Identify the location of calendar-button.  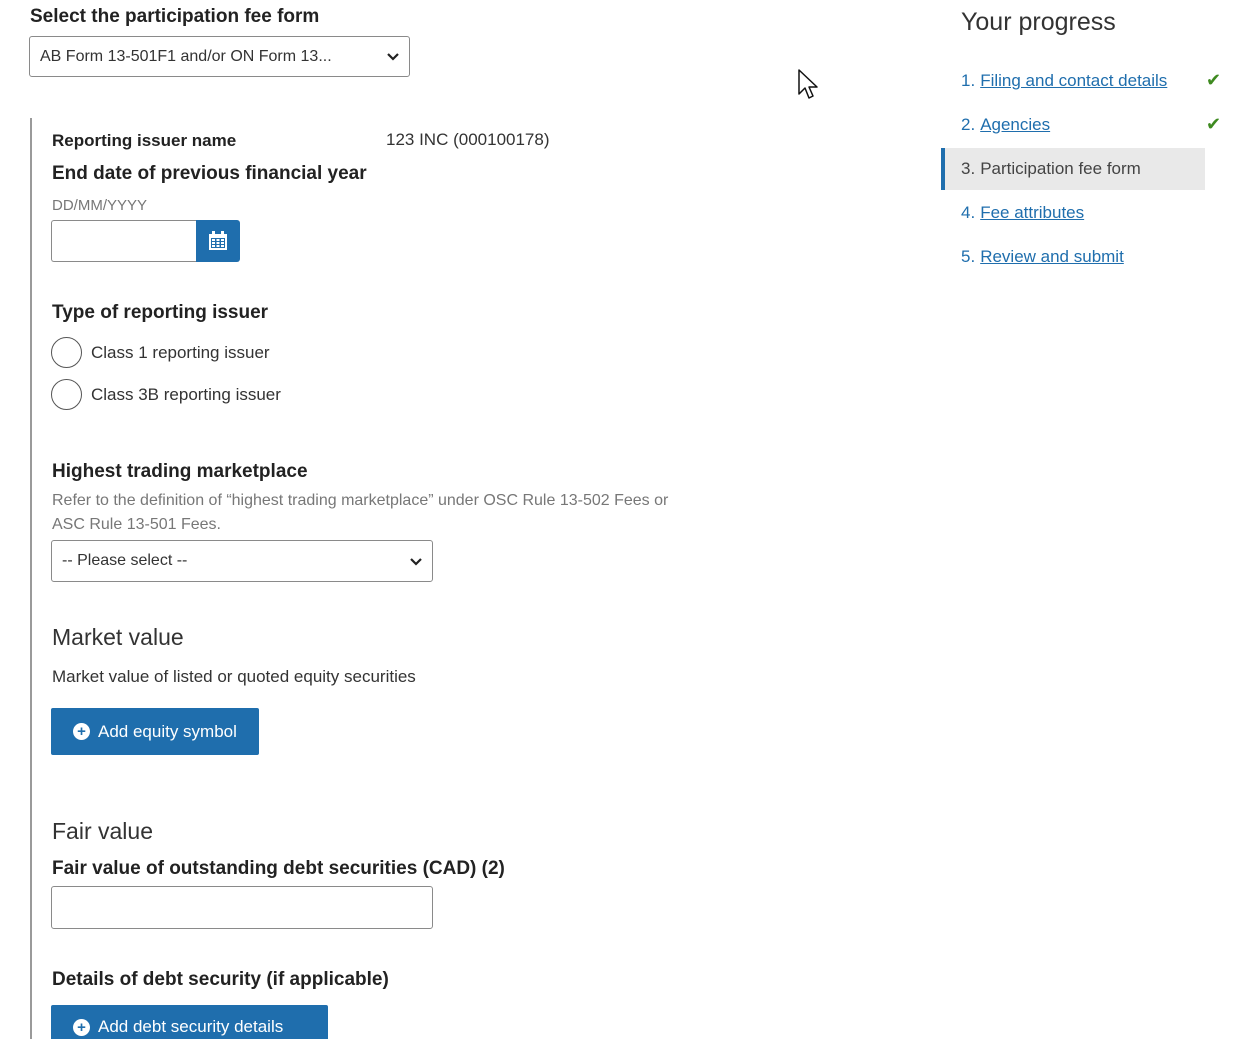
(218, 241).